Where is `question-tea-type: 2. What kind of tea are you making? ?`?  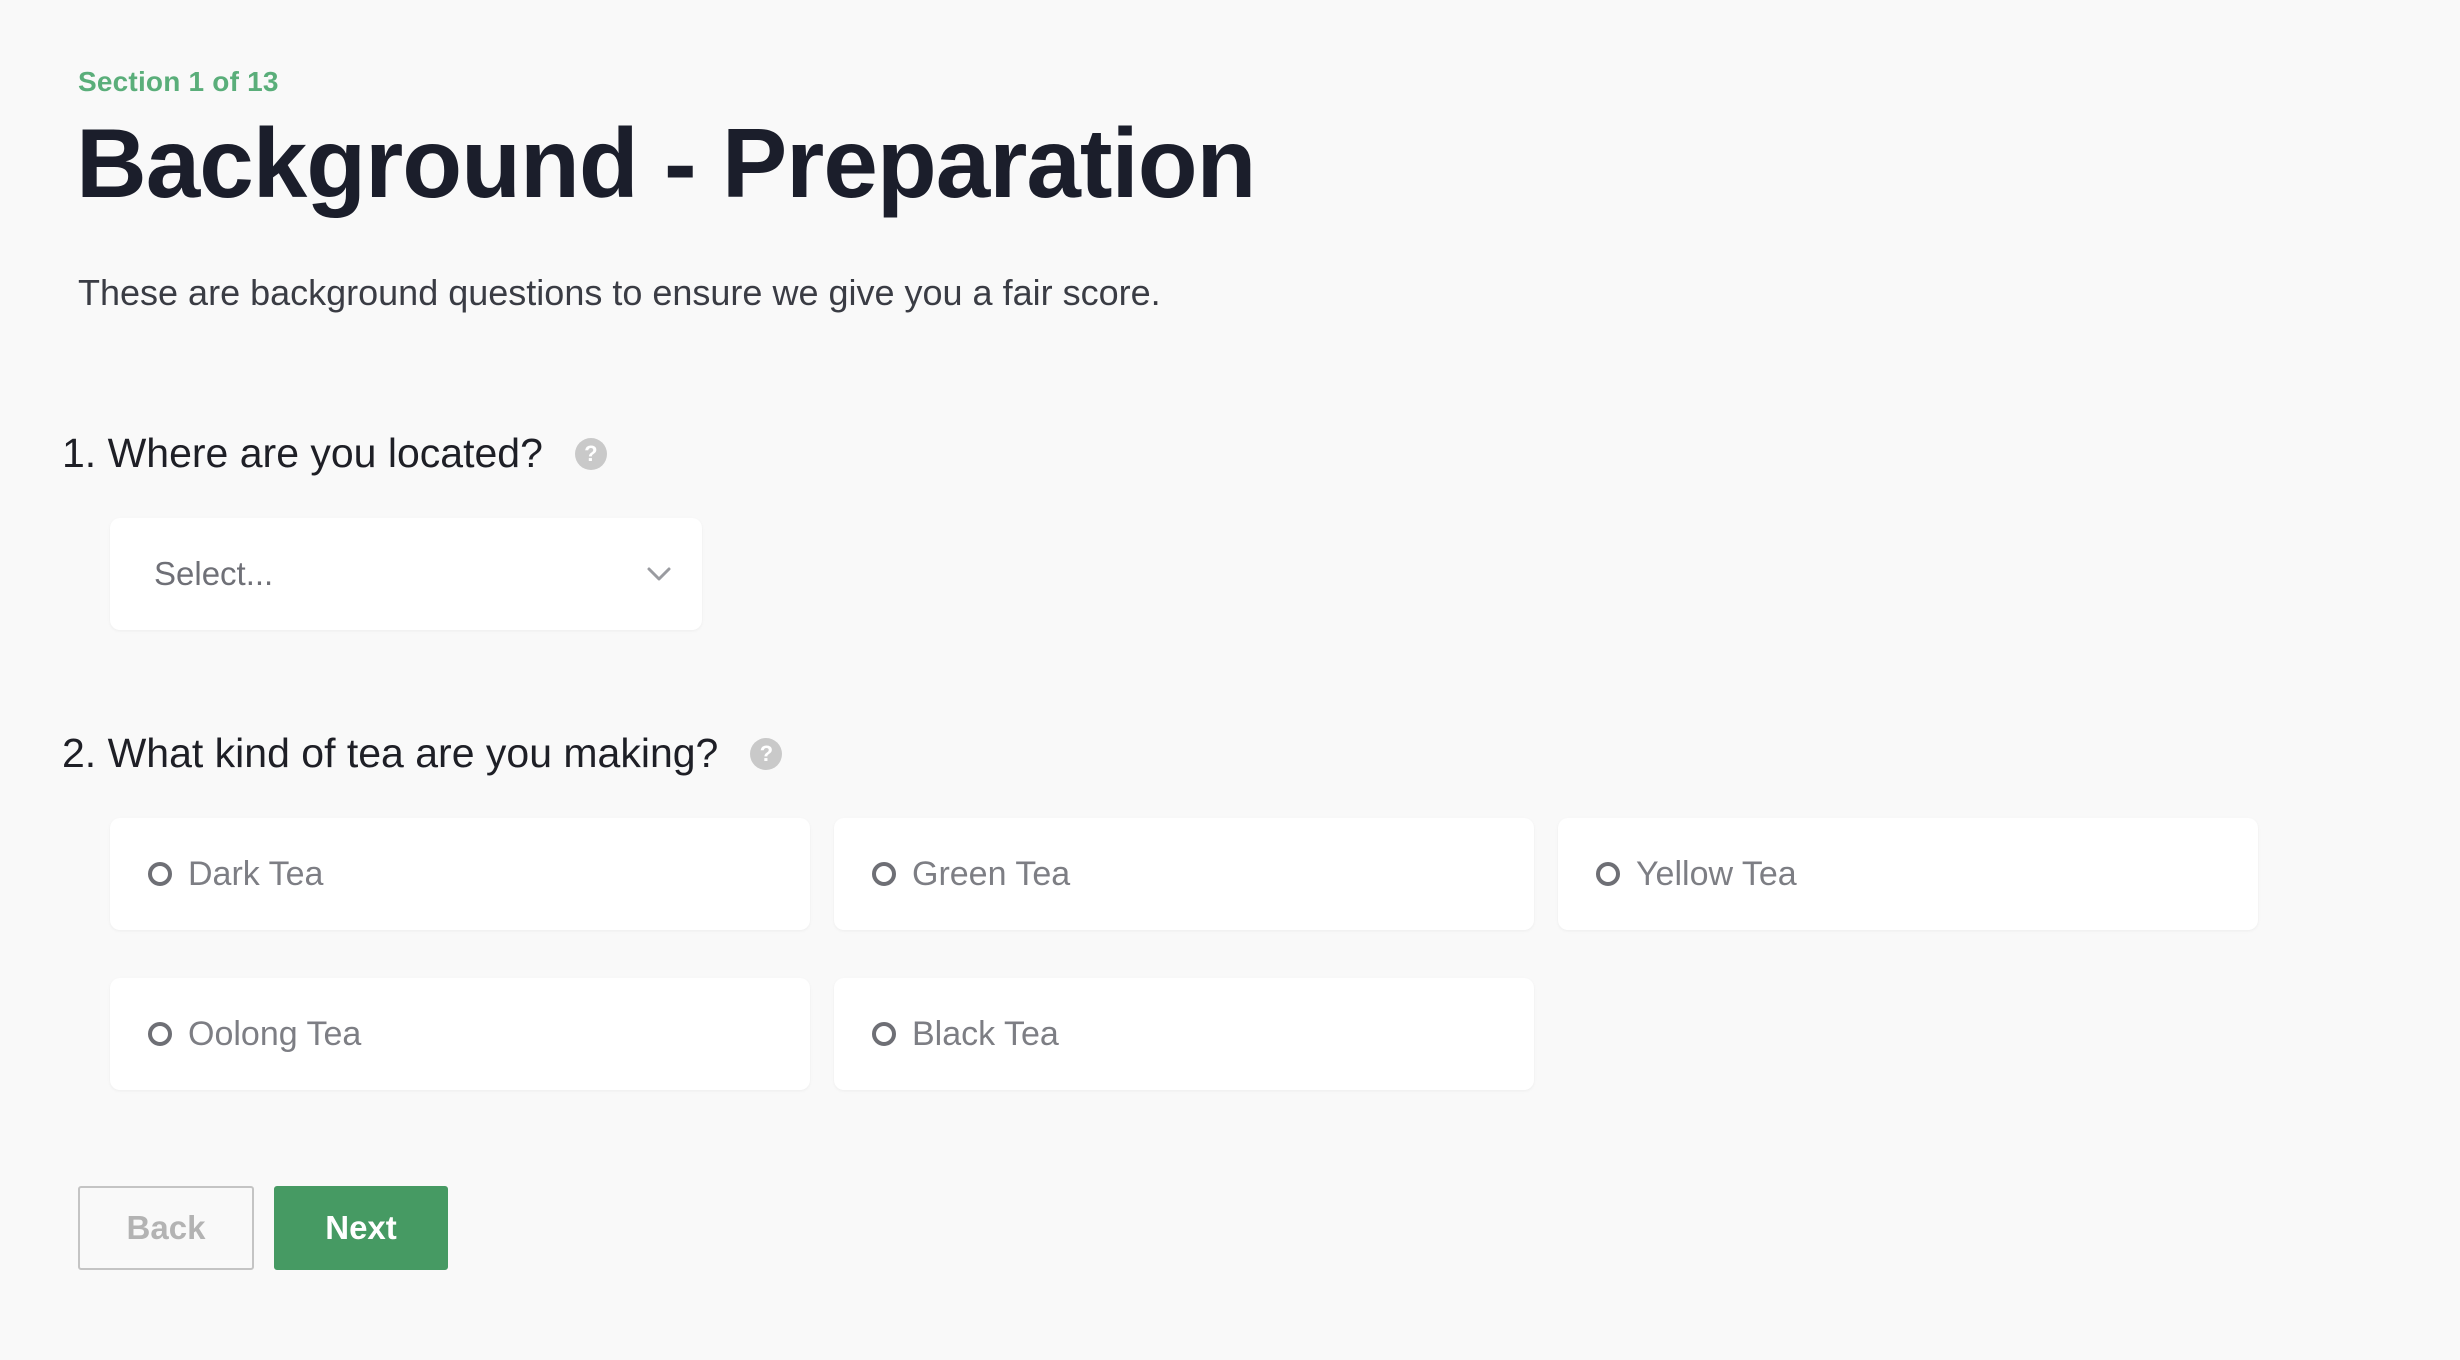 question-tea-type: 2. What kind of tea are you making? ? is located at coordinates (422, 753).